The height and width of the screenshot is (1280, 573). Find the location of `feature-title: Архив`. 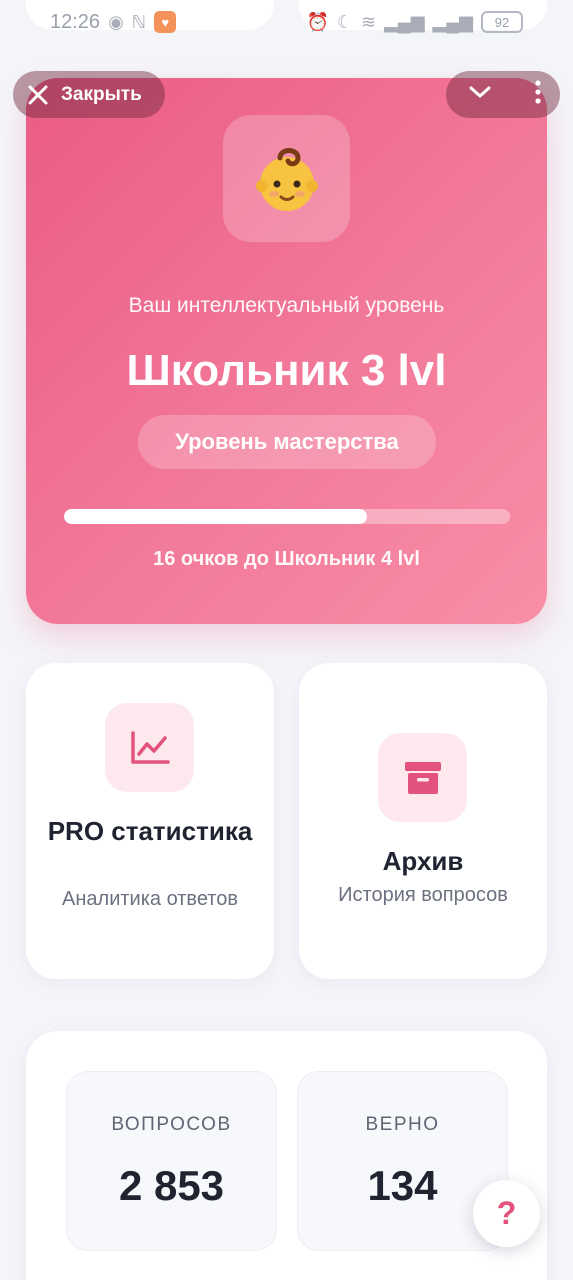

feature-title: Архив is located at coordinates (423, 861).